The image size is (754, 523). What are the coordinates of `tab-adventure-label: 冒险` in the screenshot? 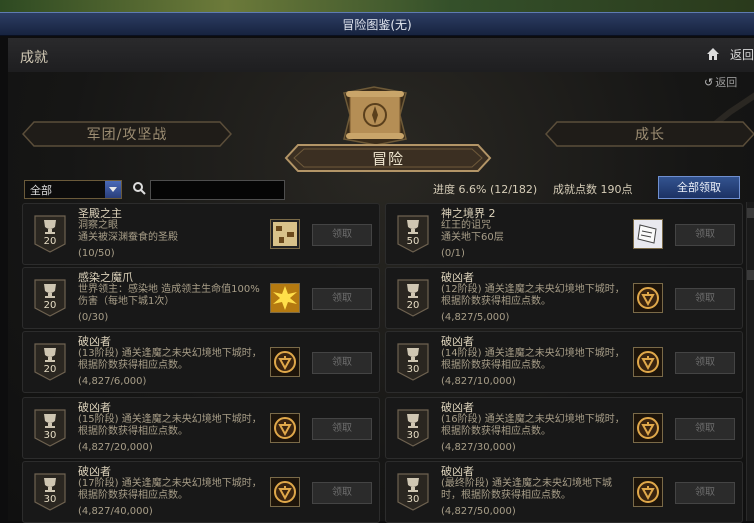 It's located at (387, 158).